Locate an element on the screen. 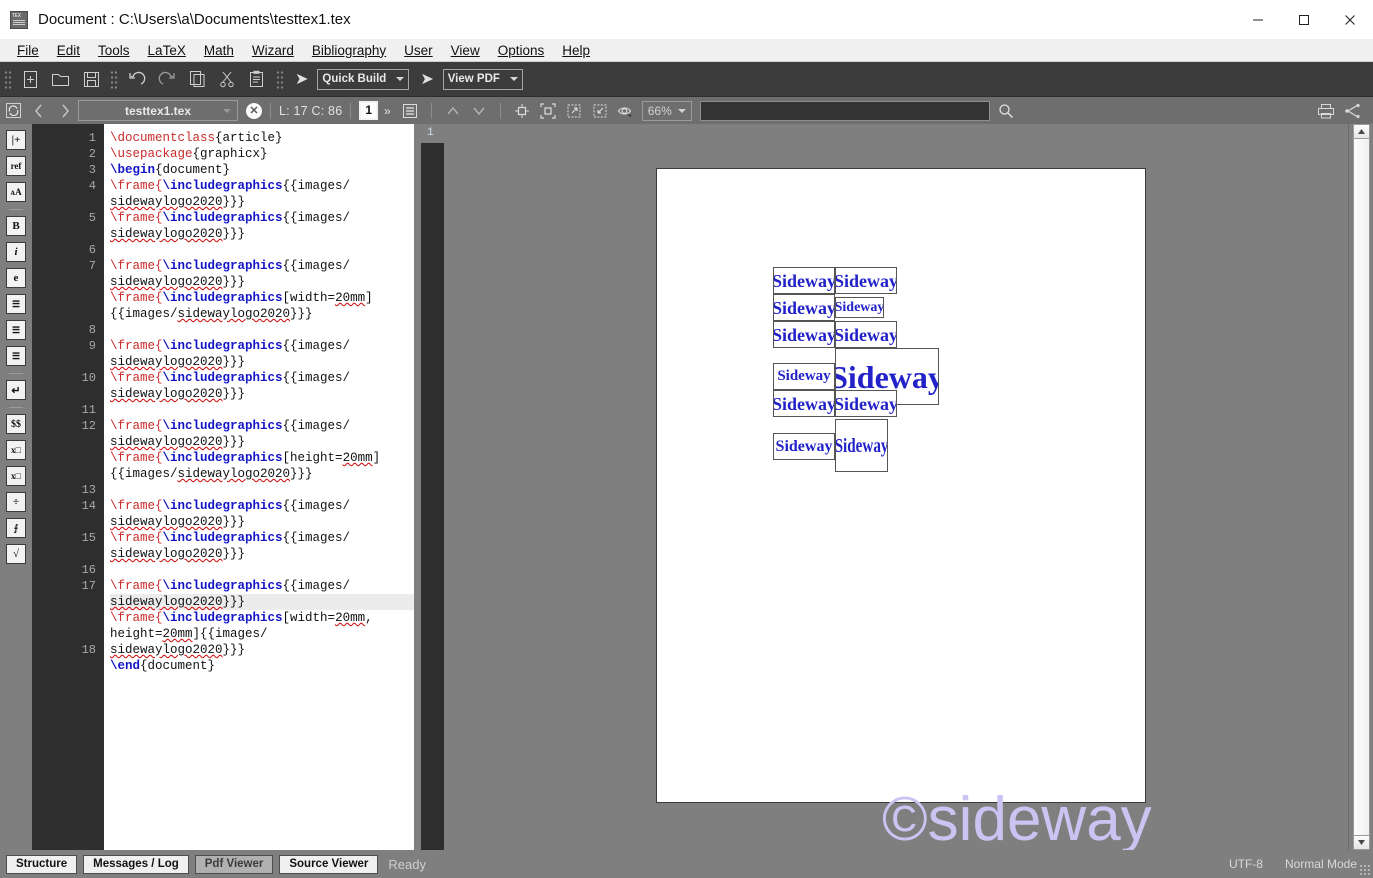 The width and height of the screenshot is (1373, 878). new-file-icon is located at coordinates (31, 79).